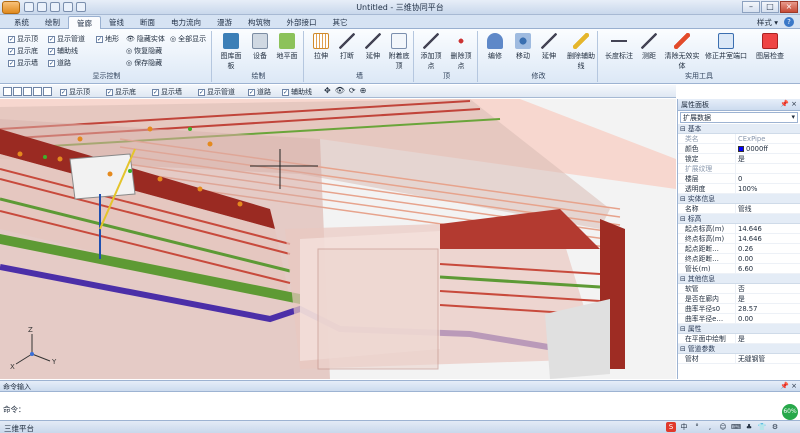 This screenshot has height=433, width=800. I want to click on tab-9: 其它, so click(340, 22).